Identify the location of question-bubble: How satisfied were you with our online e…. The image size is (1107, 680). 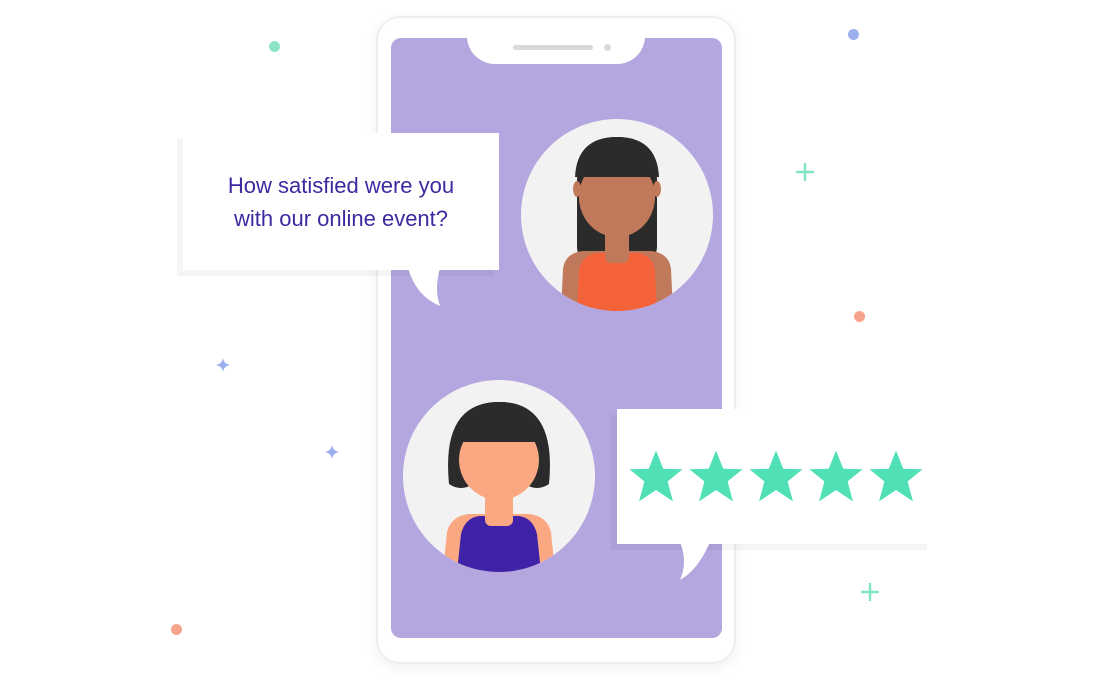
(341, 201).